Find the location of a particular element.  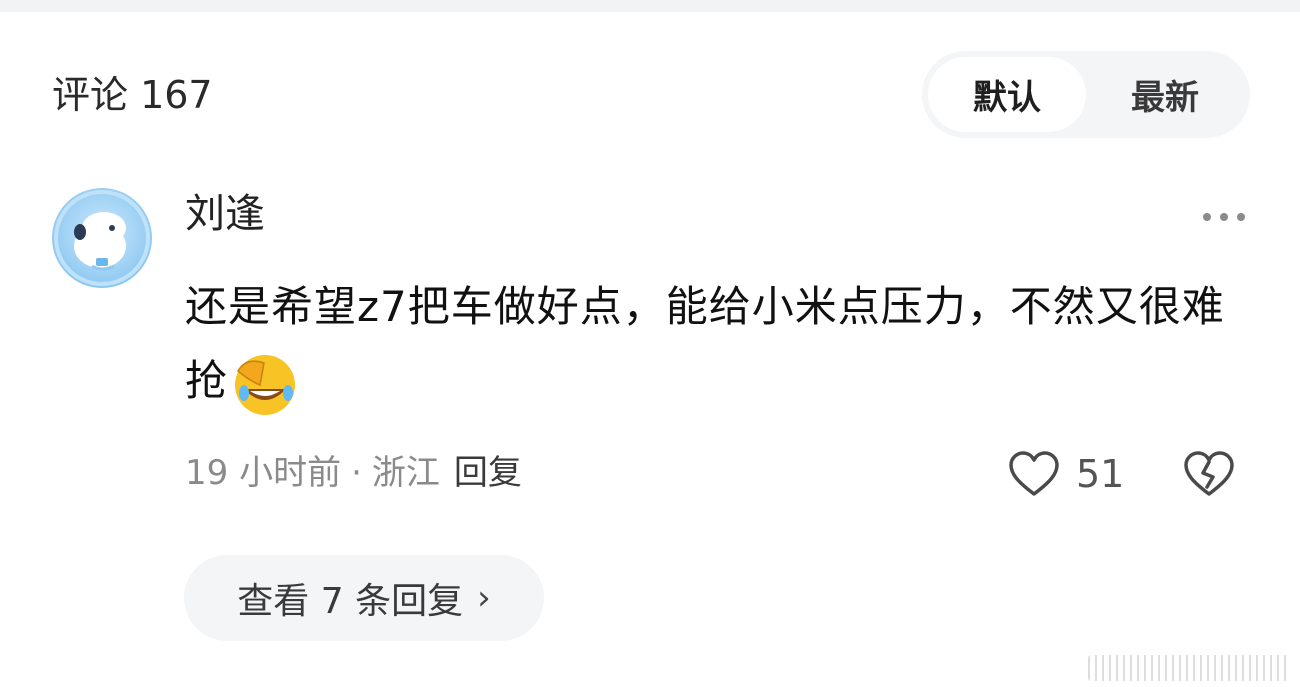

avatar is located at coordinates (102, 238).